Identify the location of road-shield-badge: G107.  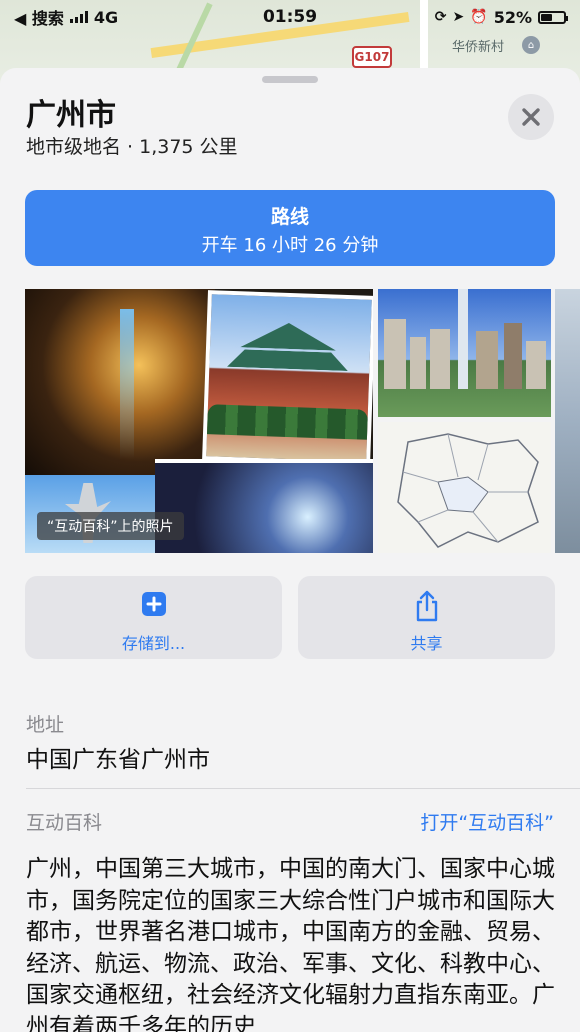
(372, 57).